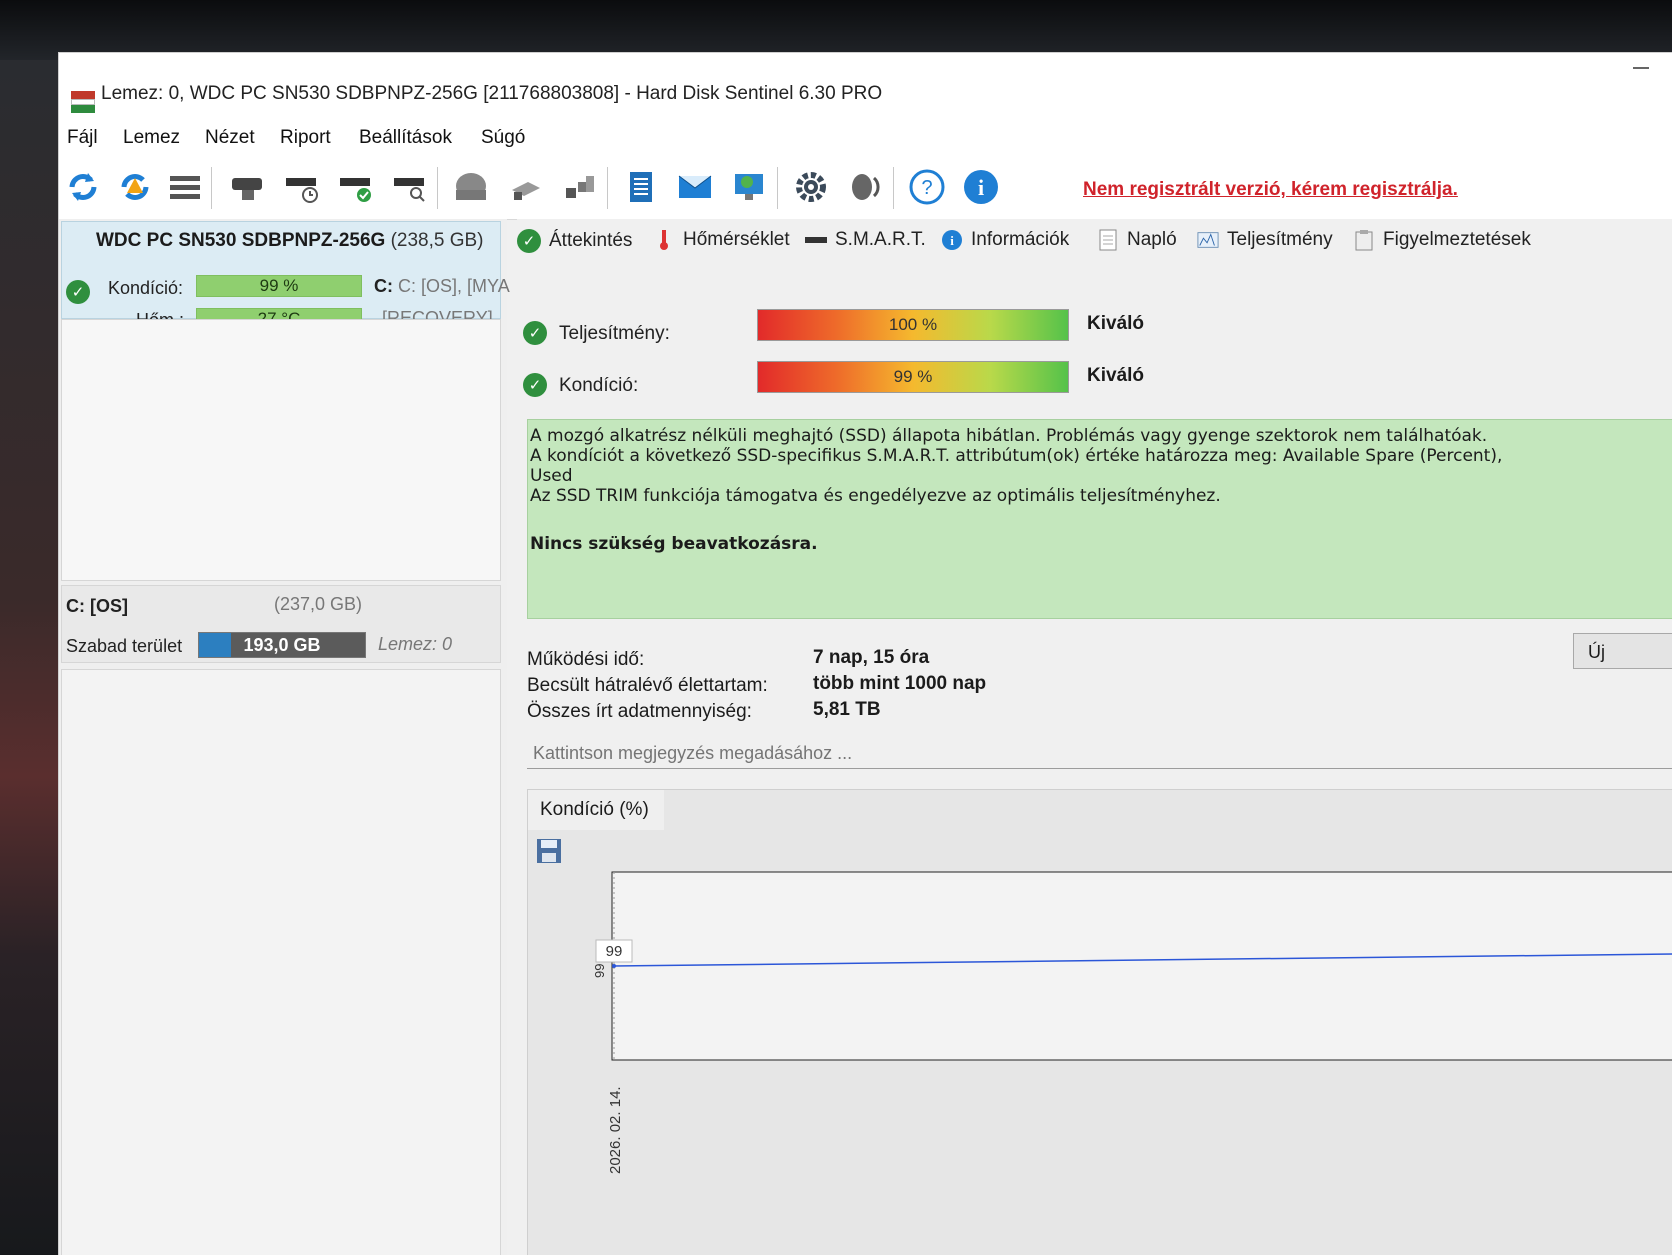 This screenshot has height=1255, width=1672. Describe the element at coordinates (535, 333) in the screenshot. I see `performance-ok-icon: ✓` at that location.